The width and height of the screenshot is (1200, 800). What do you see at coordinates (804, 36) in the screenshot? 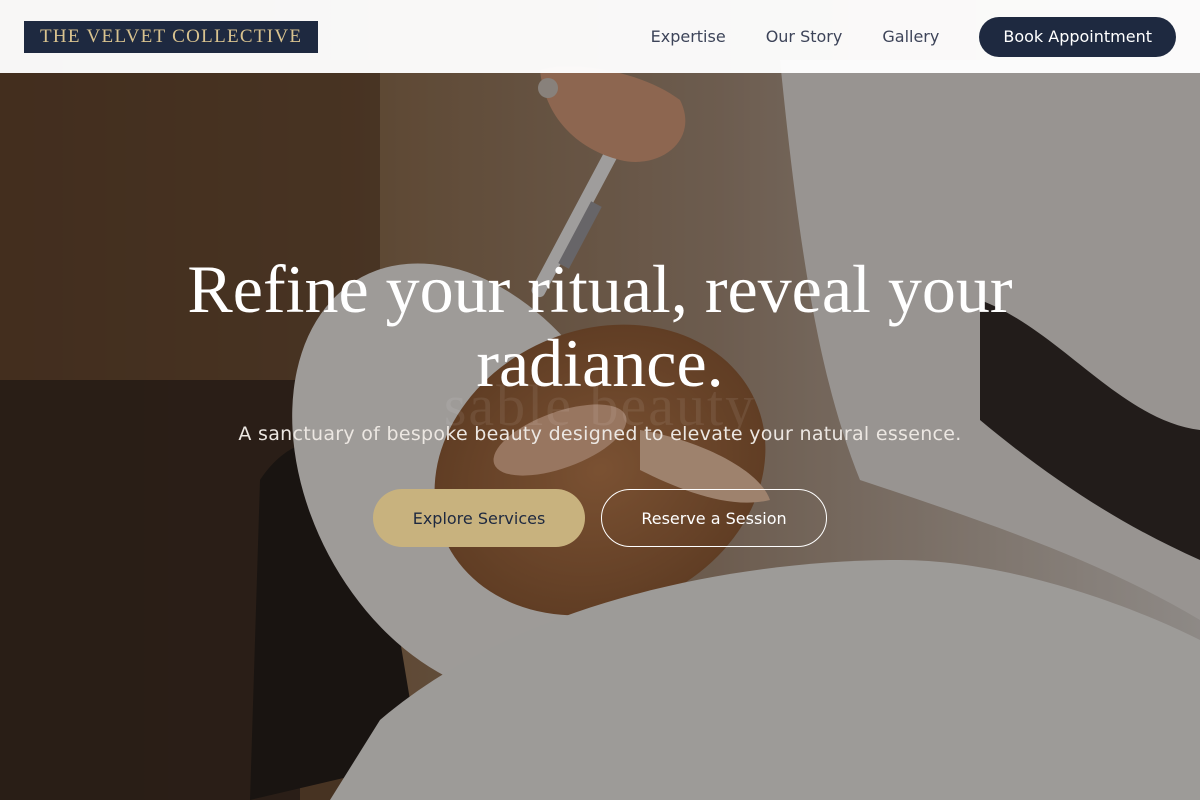
I see `nav-link-our-story: Our Story` at bounding box center [804, 36].